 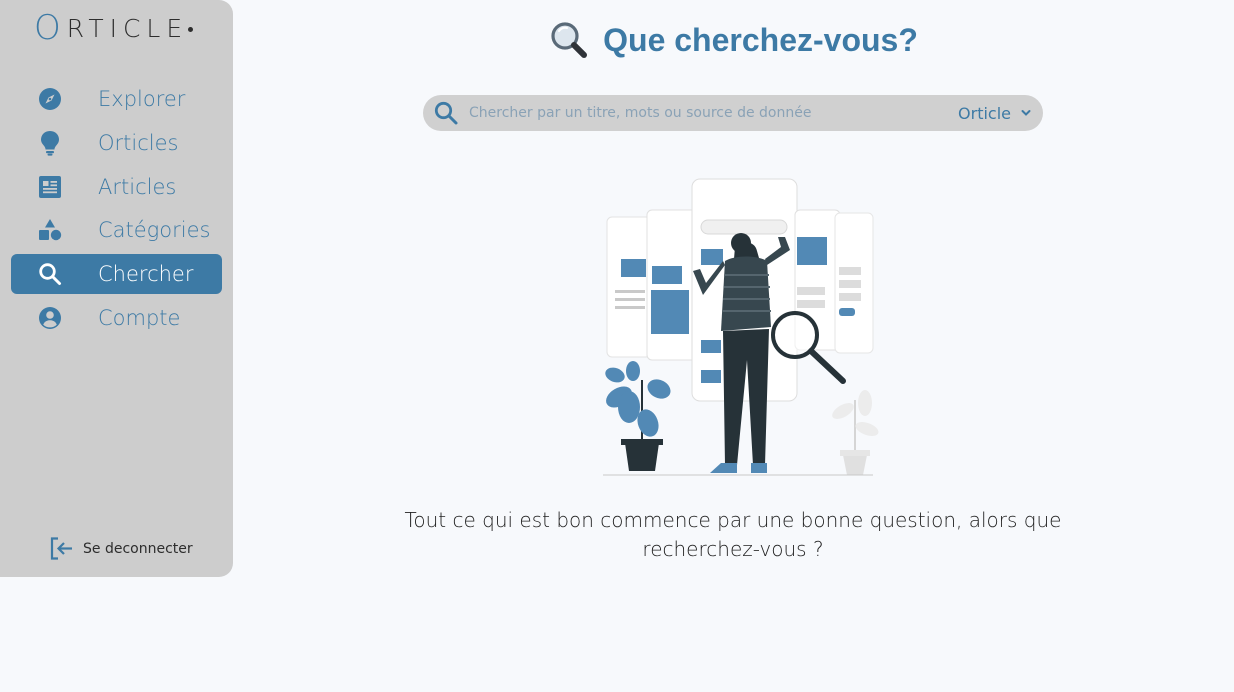 I want to click on newspaper-icon, so click(x=51, y=187).